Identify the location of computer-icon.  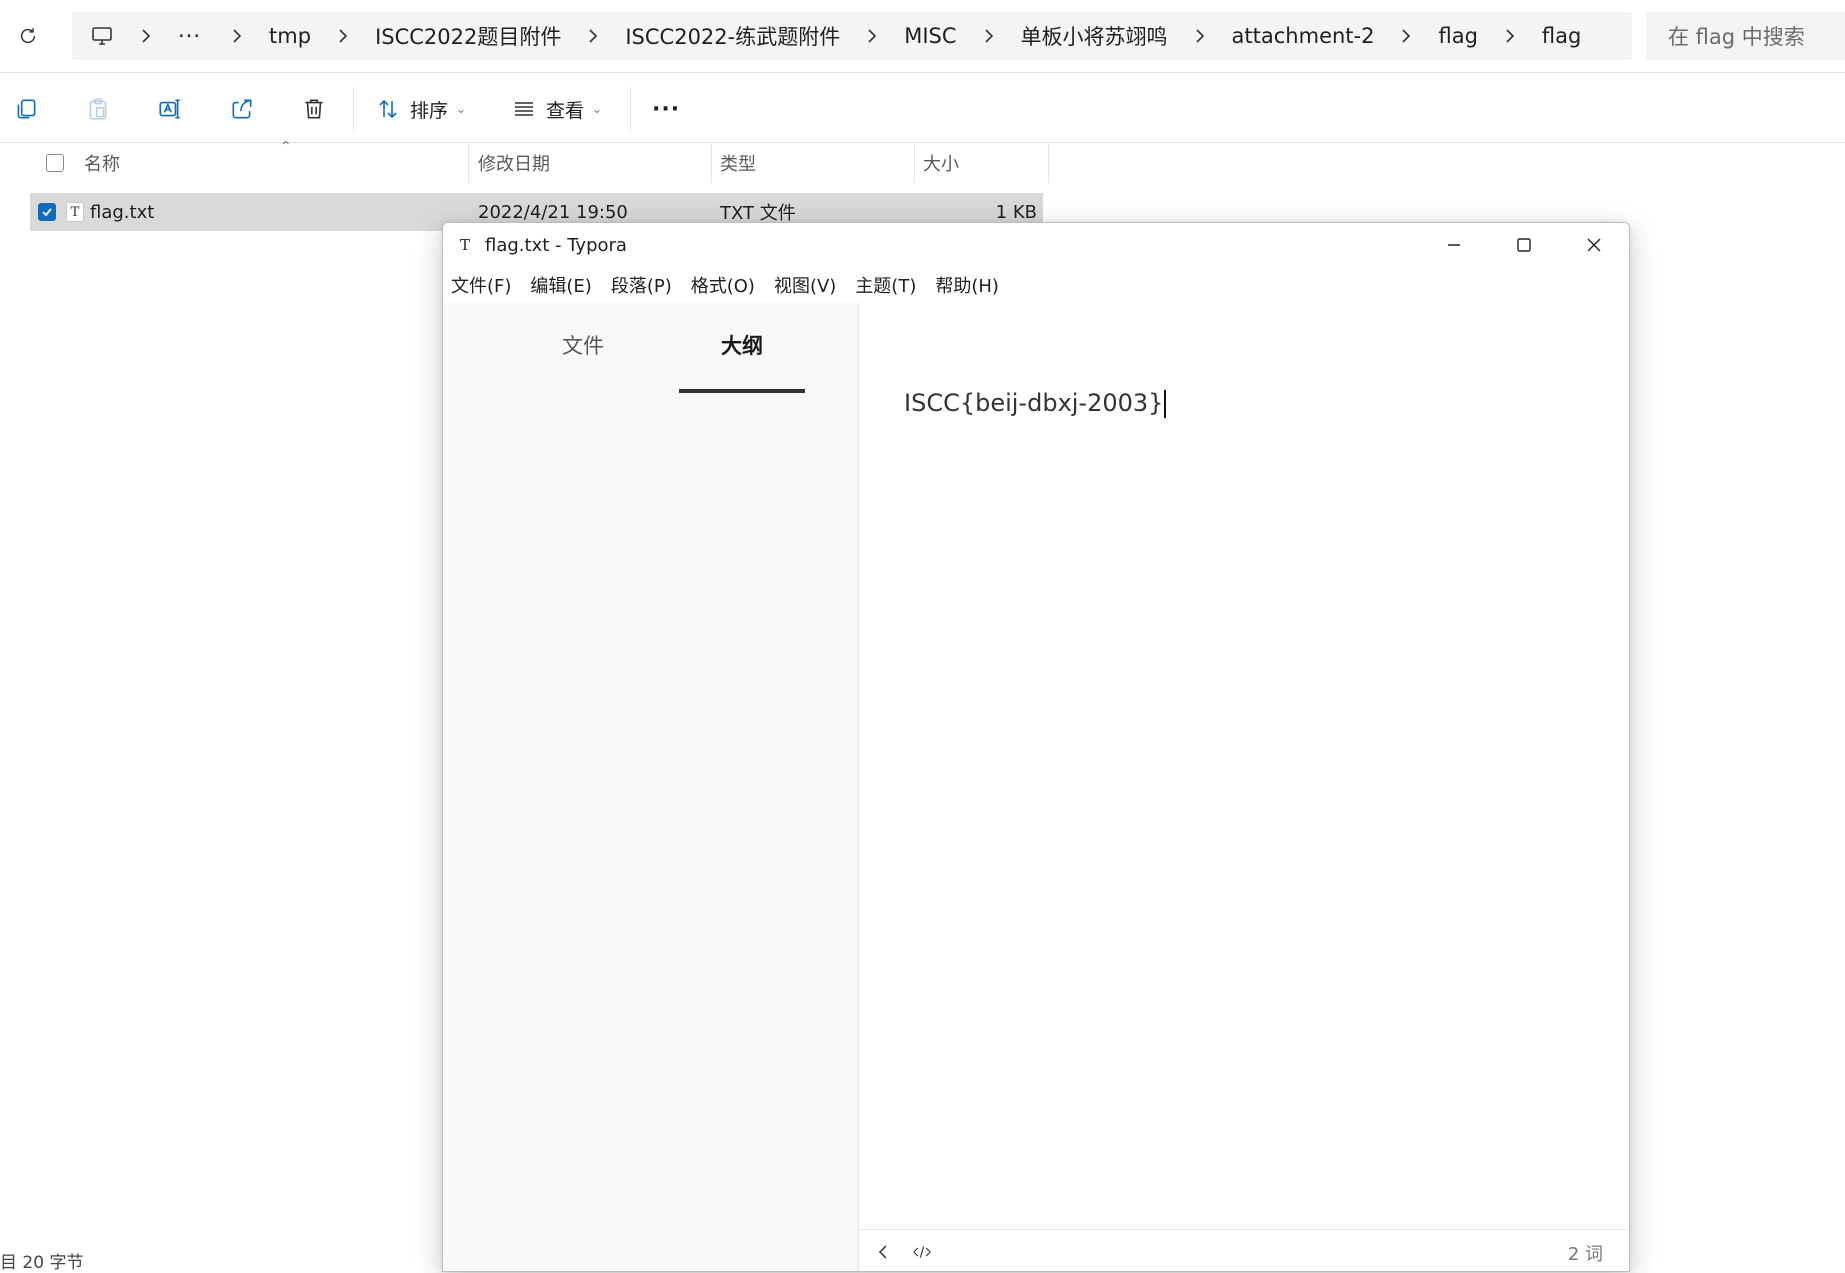
(102, 36).